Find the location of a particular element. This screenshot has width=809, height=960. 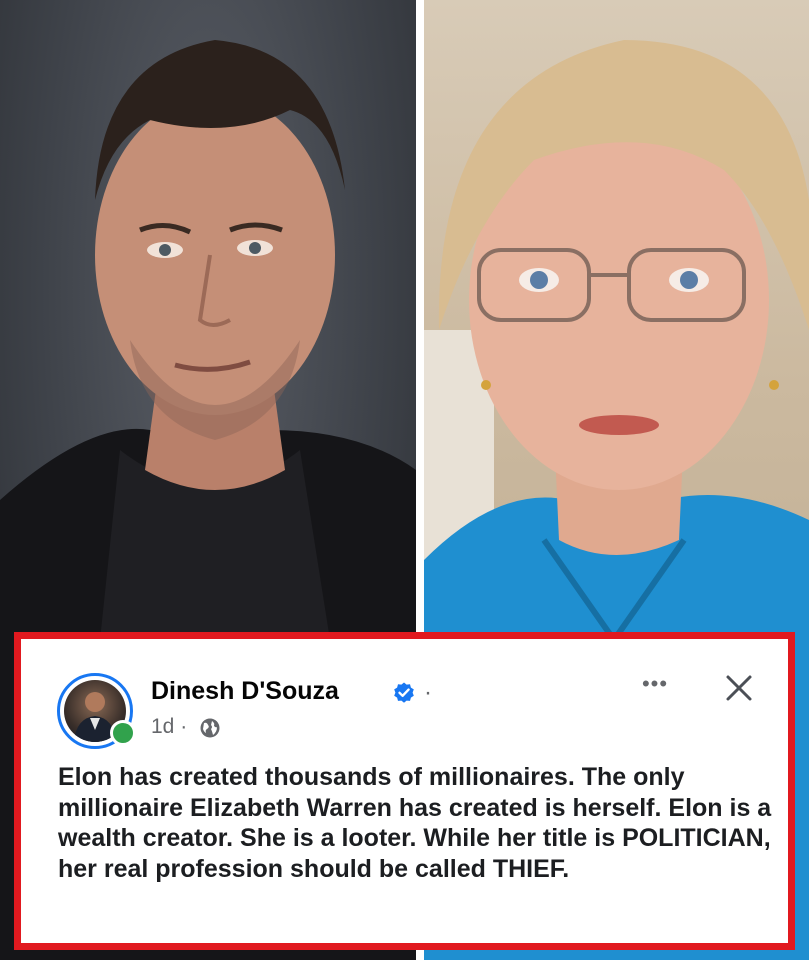

post-author-name: Dinesh D'Souza is located at coordinates (245, 691).